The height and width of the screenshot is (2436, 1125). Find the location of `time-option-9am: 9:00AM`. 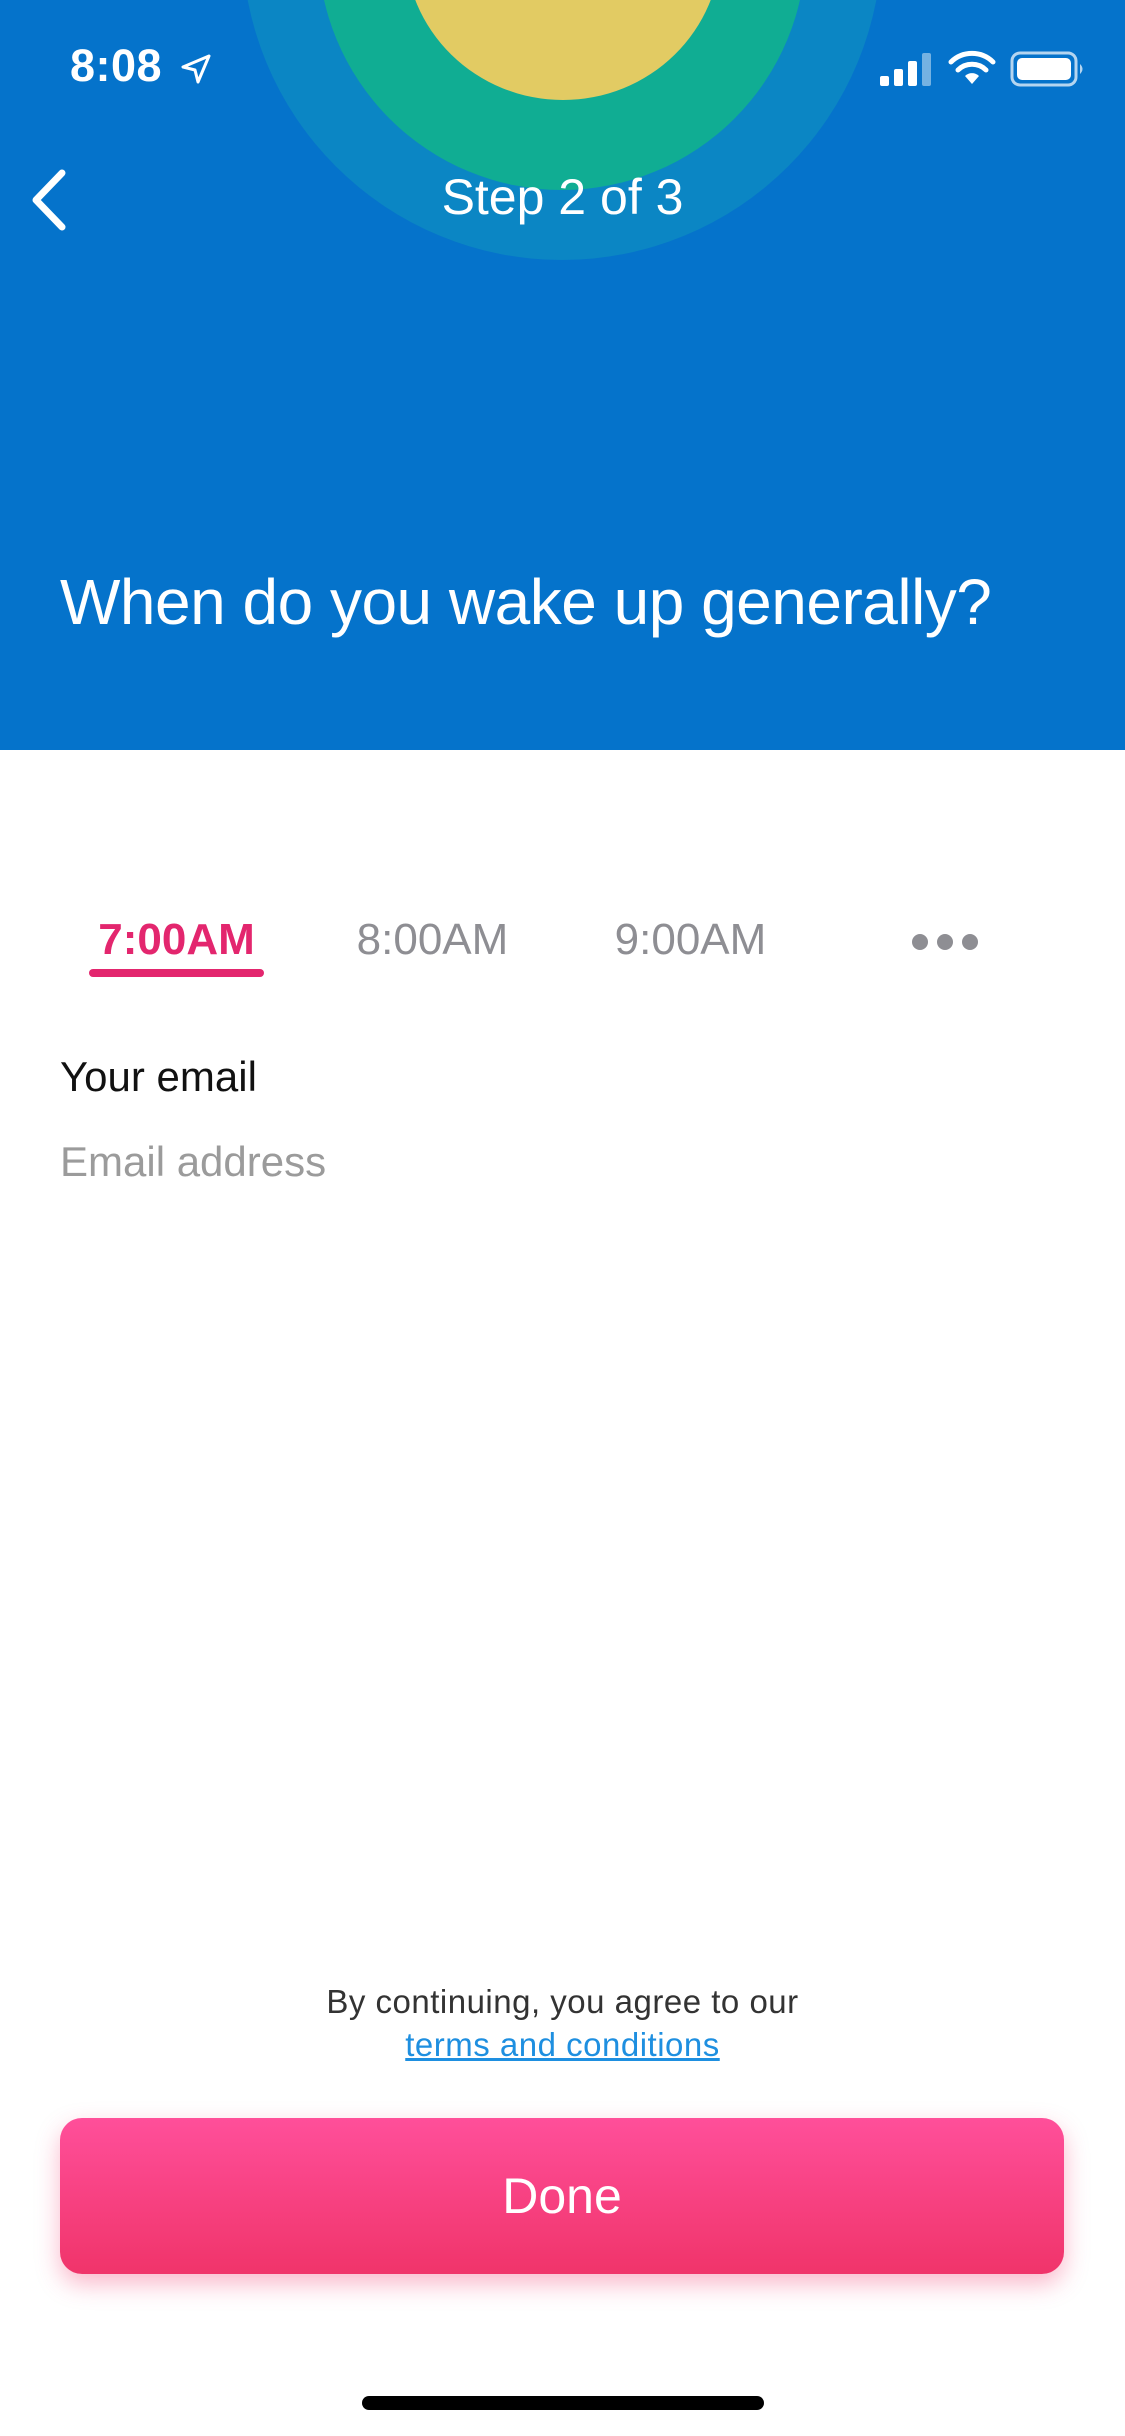

time-option-9am: 9:00AM is located at coordinates (690, 940).